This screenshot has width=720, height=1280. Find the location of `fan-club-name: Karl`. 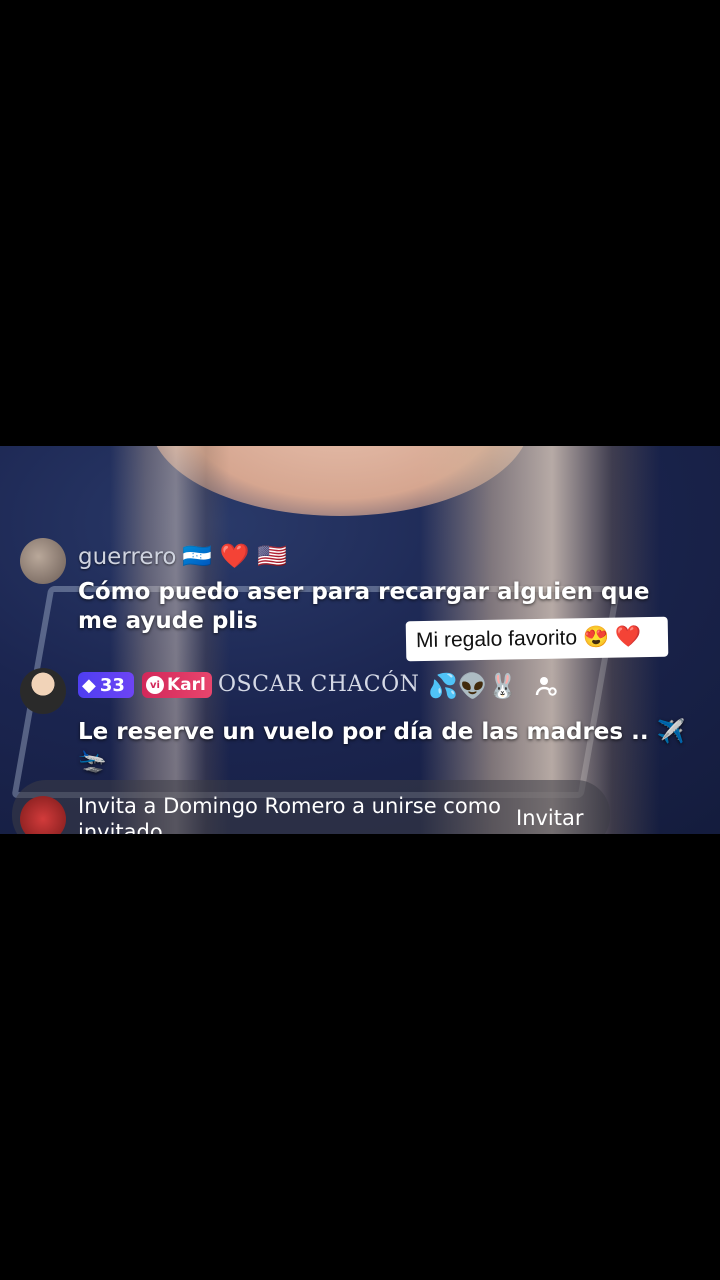

fan-club-name: Karl is located at coordinates (186, 685).